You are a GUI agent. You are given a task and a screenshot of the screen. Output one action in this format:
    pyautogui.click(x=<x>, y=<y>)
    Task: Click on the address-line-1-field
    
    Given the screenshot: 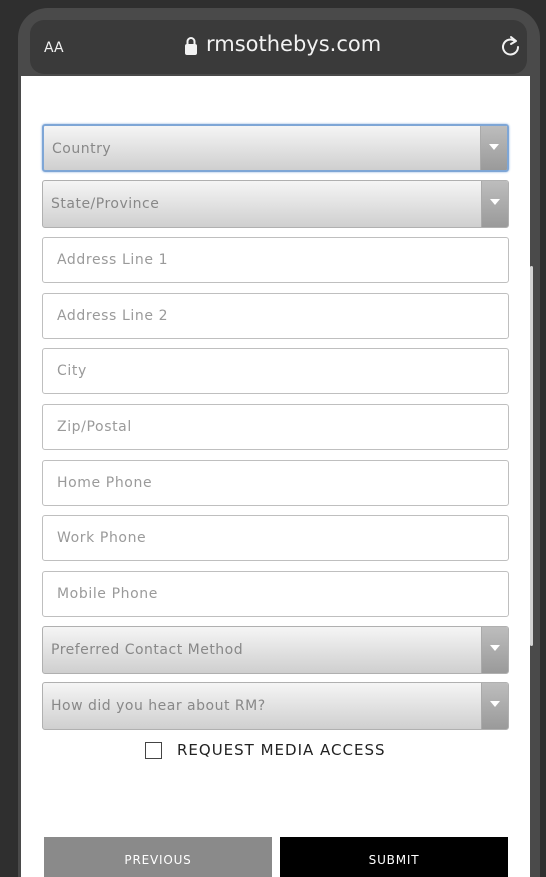 What is the action you would take?
    pyautogui.click(x=275, y=260)
    